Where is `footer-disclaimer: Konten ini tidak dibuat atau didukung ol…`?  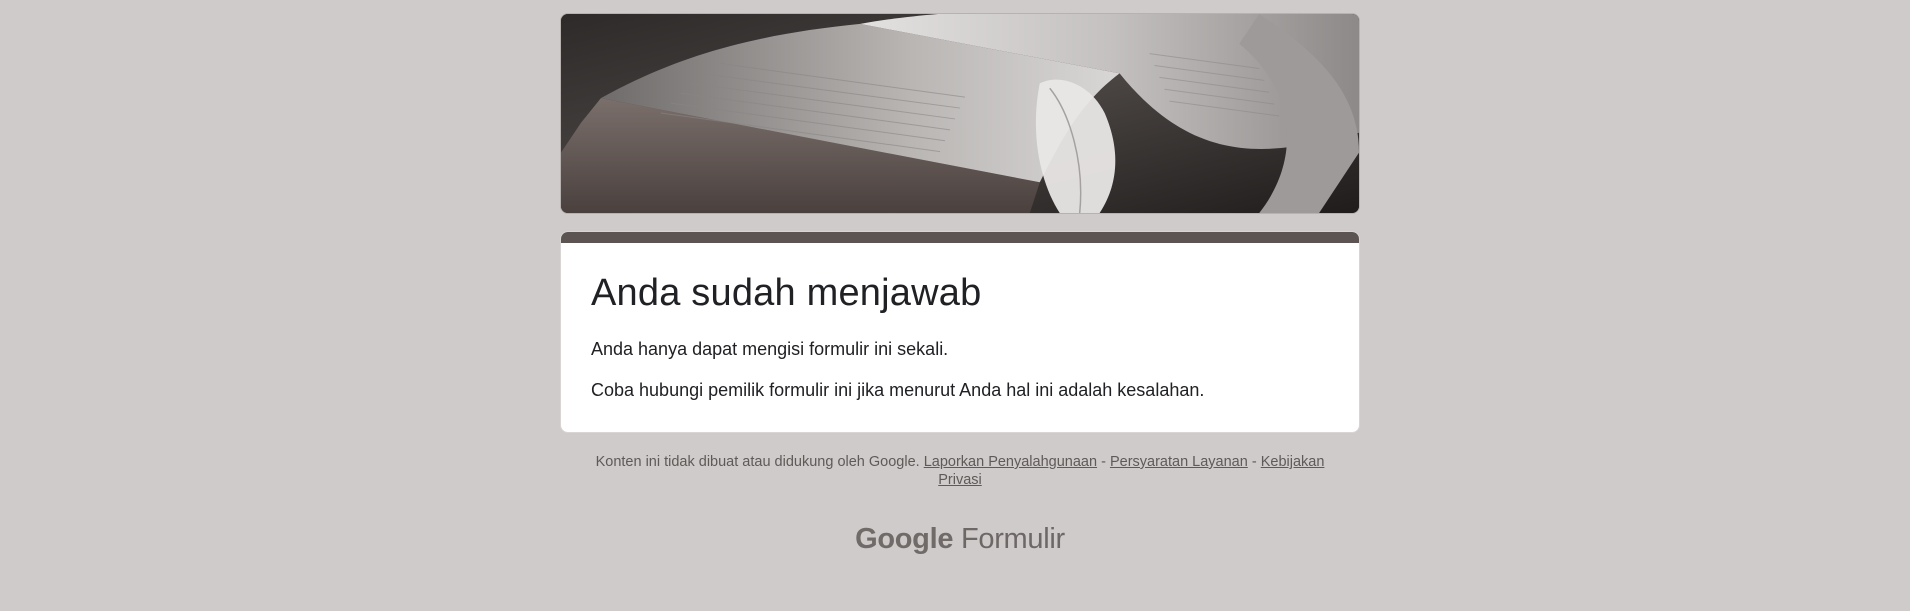 footer-disclaimer: Konten ini tidak dibuat atau didukung ol… is located at coordinates (757, 462).